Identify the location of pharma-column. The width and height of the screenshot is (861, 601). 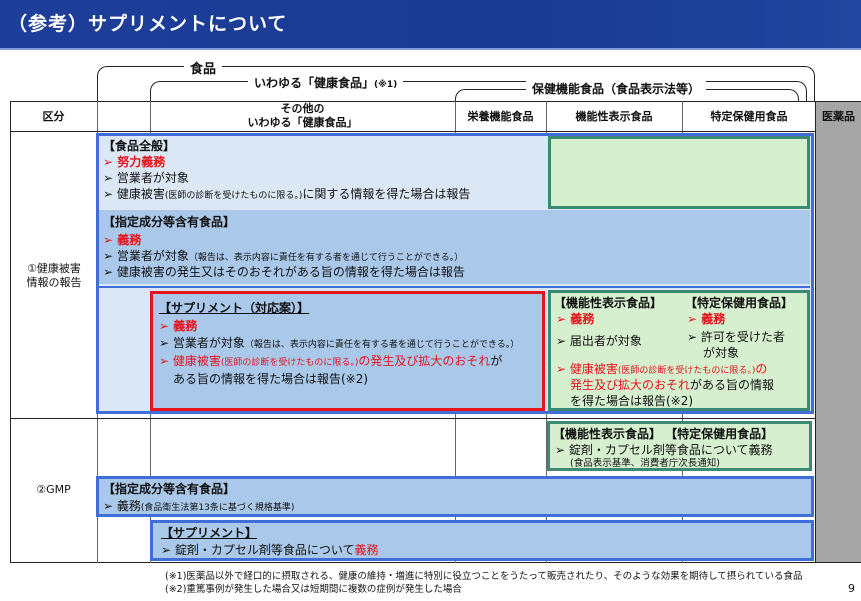
(838, 332).